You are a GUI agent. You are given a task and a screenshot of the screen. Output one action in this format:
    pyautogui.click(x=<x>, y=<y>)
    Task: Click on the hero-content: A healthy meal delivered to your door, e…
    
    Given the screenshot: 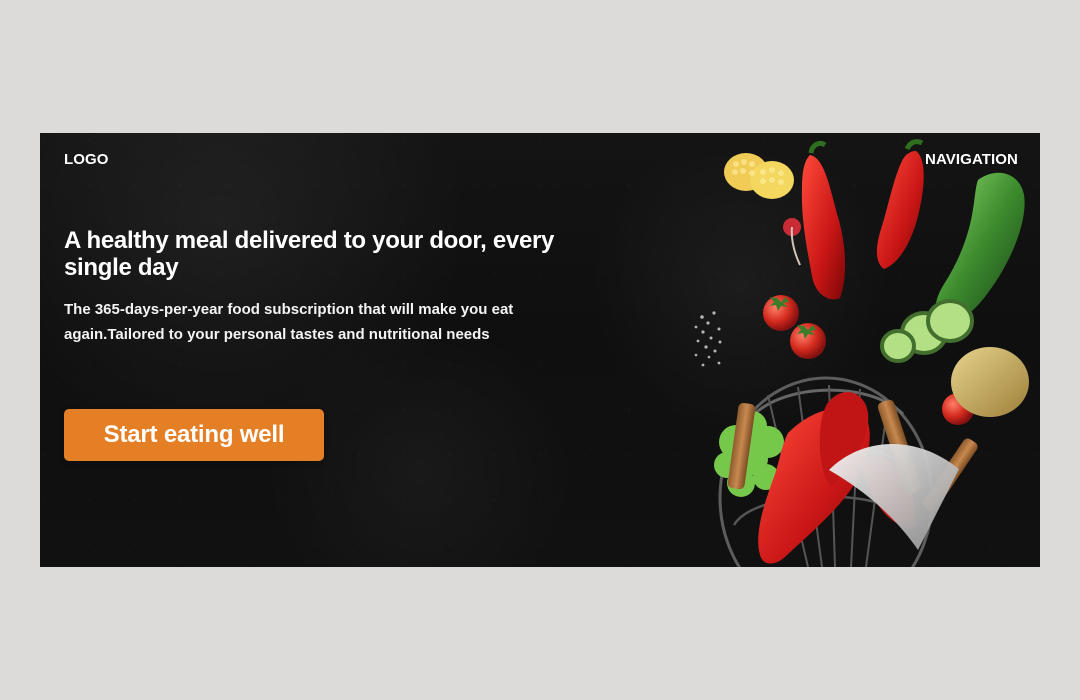 What is the action you would take?
    pyautogui.click(x=314, y=287)
    